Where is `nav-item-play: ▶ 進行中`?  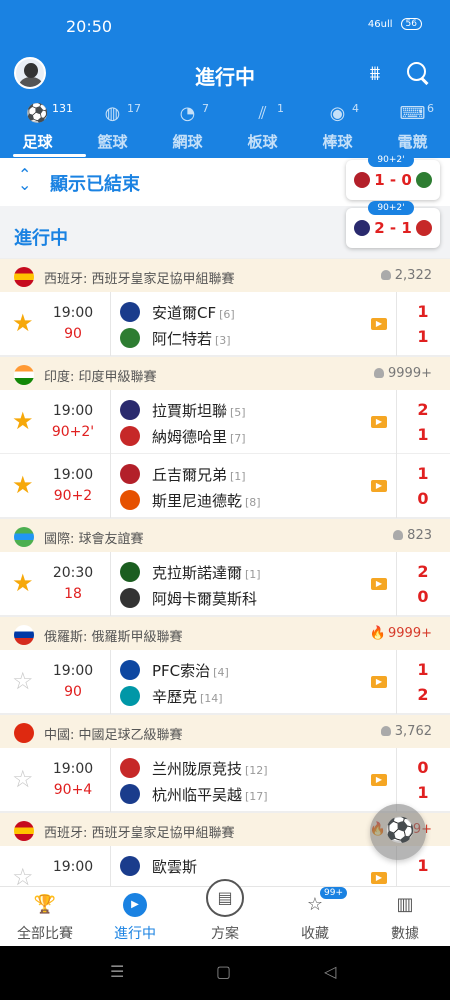
nav-item-play: ▶ 進行中 is located at coordinates (135, 917).